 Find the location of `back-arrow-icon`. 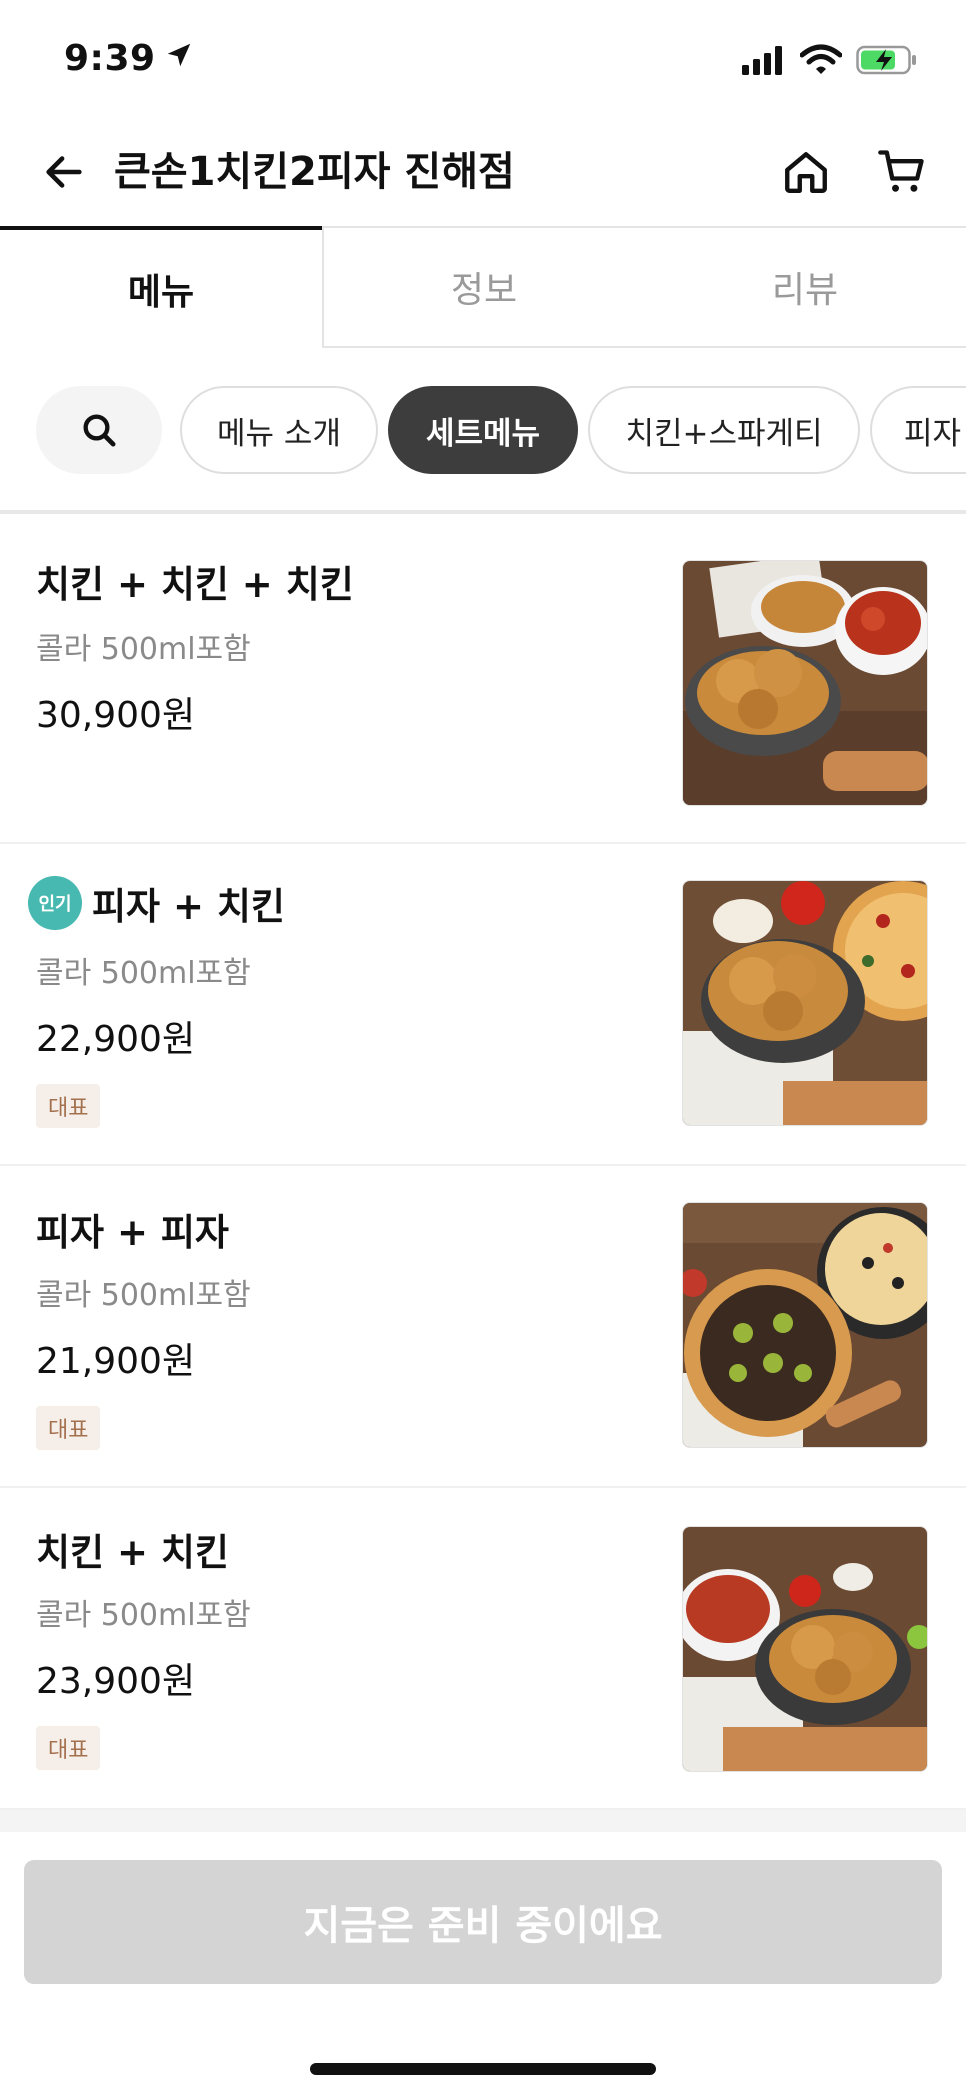

back-arrow-icon is located at coordinates (64, 172).